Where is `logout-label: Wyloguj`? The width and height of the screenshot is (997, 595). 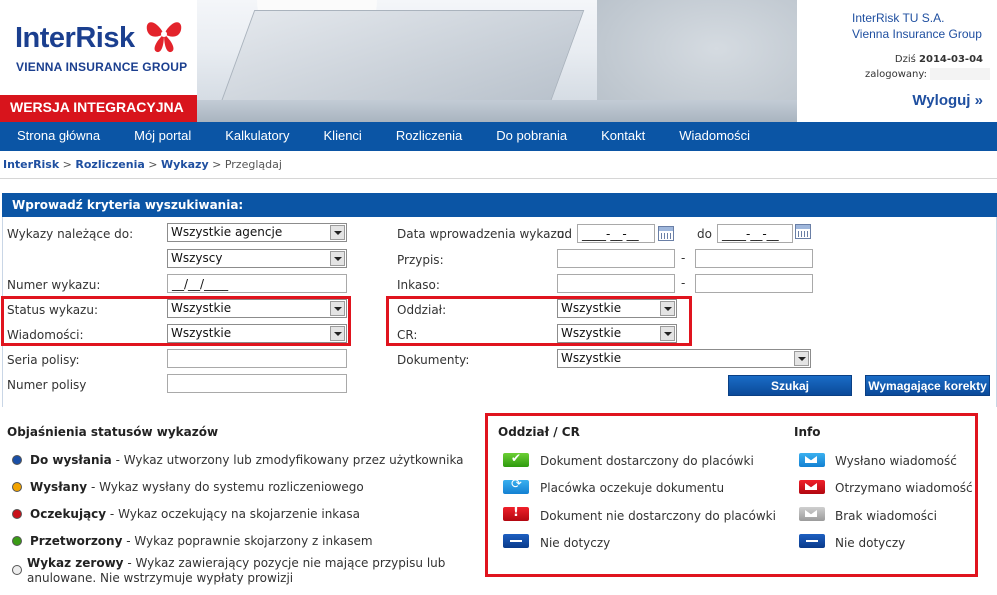 logout-label: Wyloguj is located at coordinates (941, 100).